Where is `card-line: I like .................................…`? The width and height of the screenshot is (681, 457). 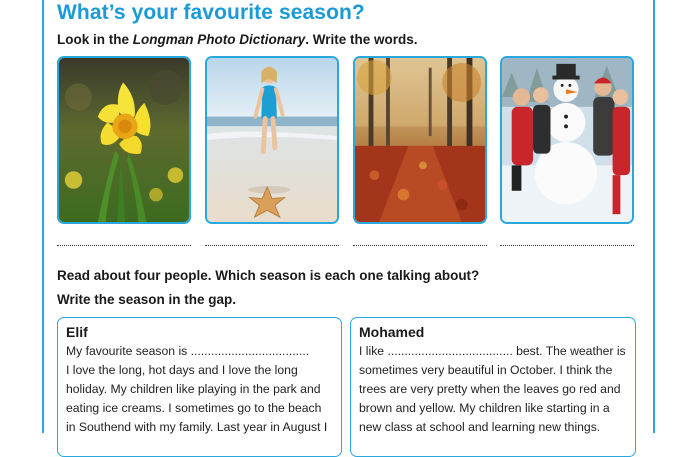 card-line: I like .................................… is located at coordinates (492, 351).